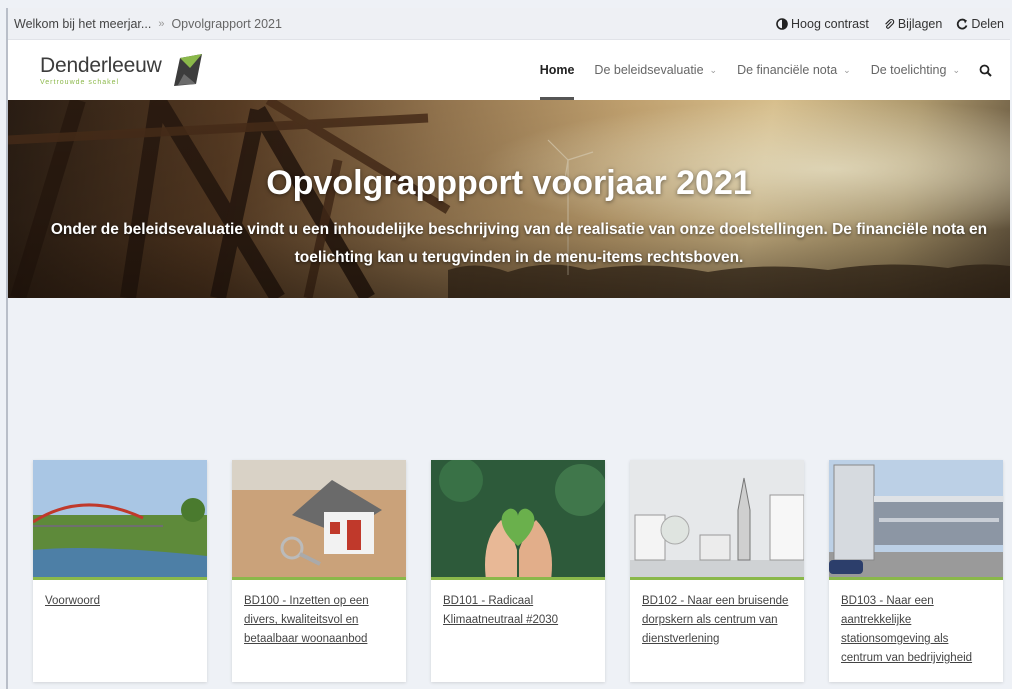  I want to click on nav-home: Home, so click(557, 70).